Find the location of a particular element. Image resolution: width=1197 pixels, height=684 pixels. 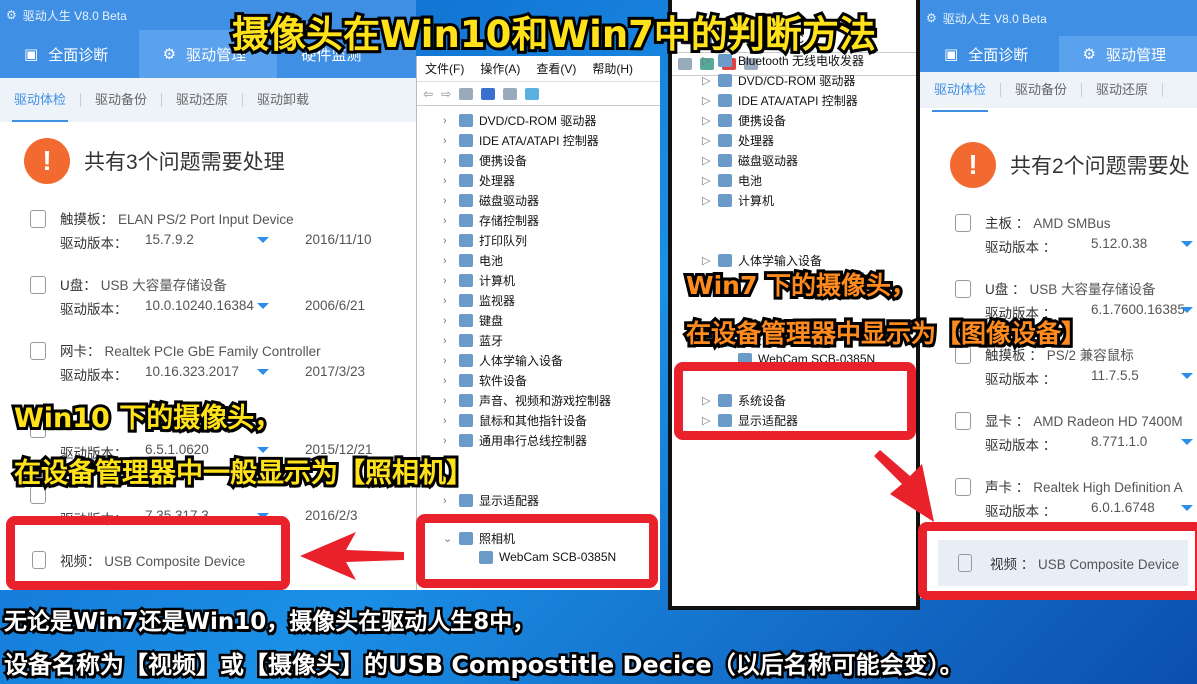

subtab-uninstall: 驱动卸载 is located at coordinates (283, 100).